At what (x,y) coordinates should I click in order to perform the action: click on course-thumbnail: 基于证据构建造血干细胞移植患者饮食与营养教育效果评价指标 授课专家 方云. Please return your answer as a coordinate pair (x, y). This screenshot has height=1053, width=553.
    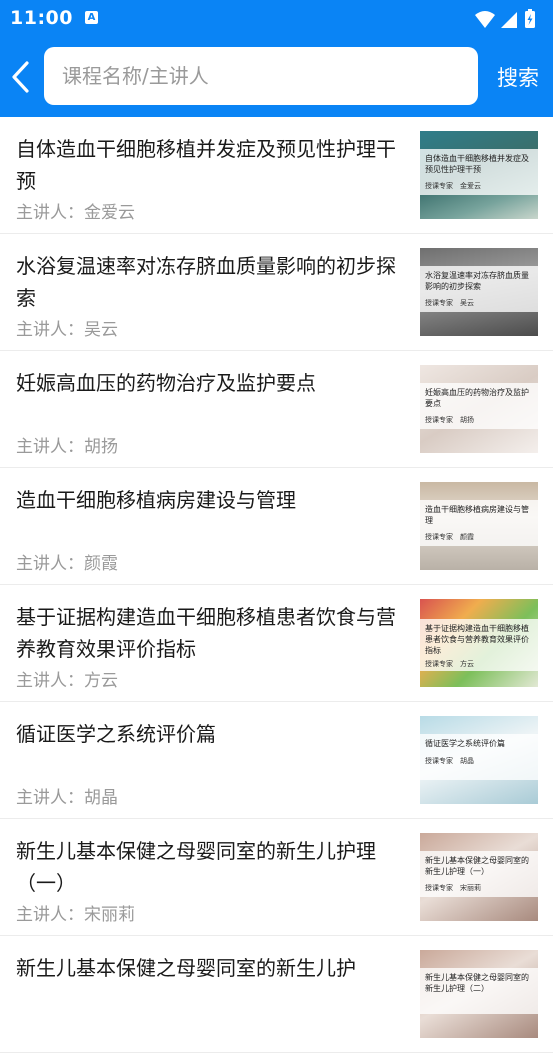
    Looking at the image, I should click on (479, 643).